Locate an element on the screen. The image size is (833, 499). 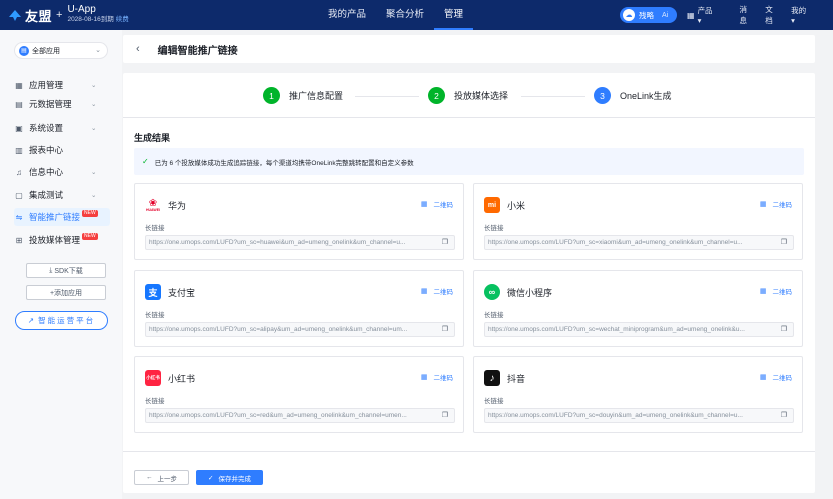
long-link-label: 长链接 is located at coordinates (494, 315).